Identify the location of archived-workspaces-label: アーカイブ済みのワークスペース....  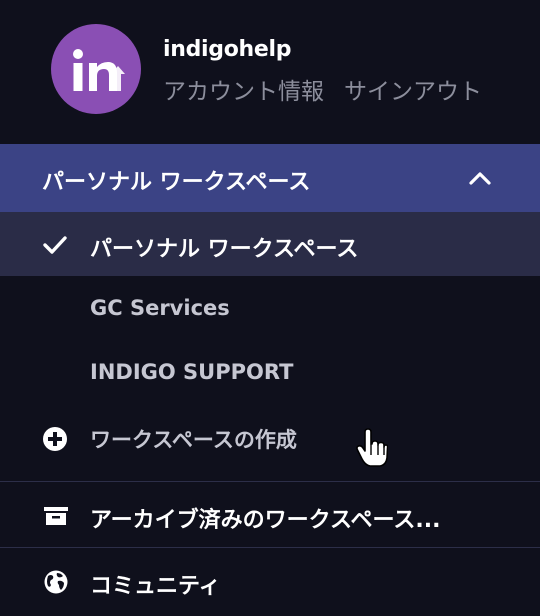
(265, 520).